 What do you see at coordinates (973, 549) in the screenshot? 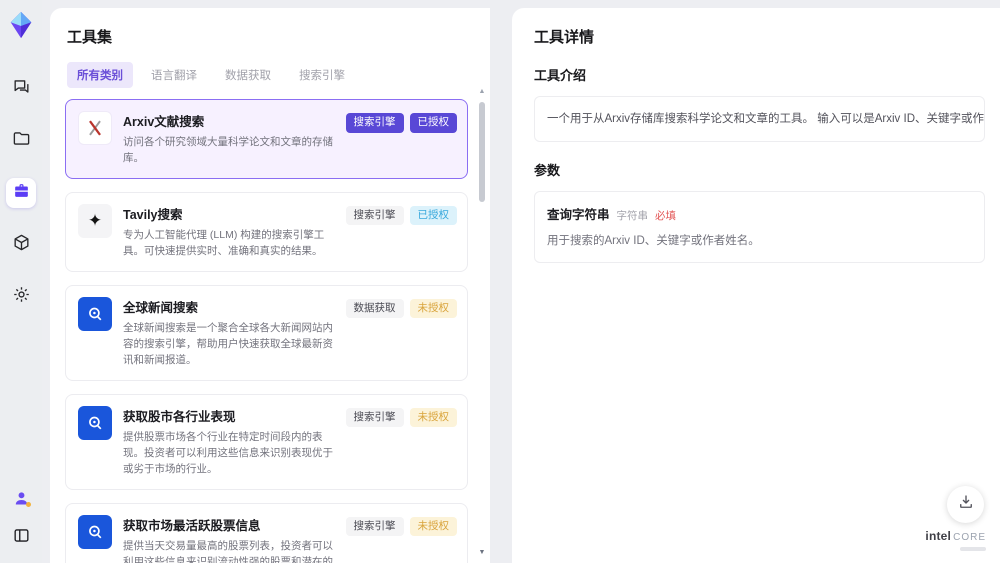
I see `brand-subtext` at bounding box center [973, 549].